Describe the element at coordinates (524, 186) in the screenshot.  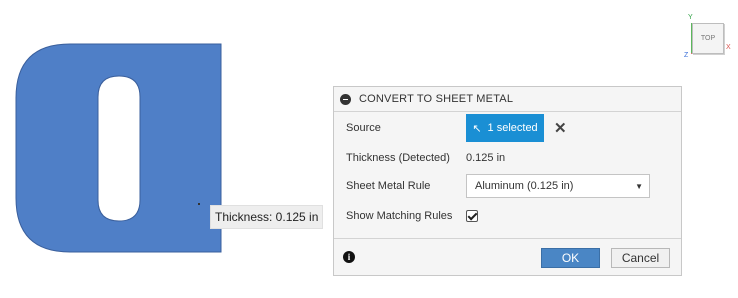
I see `rule-selected-value: Aluminum (0.125 in)` at that location.